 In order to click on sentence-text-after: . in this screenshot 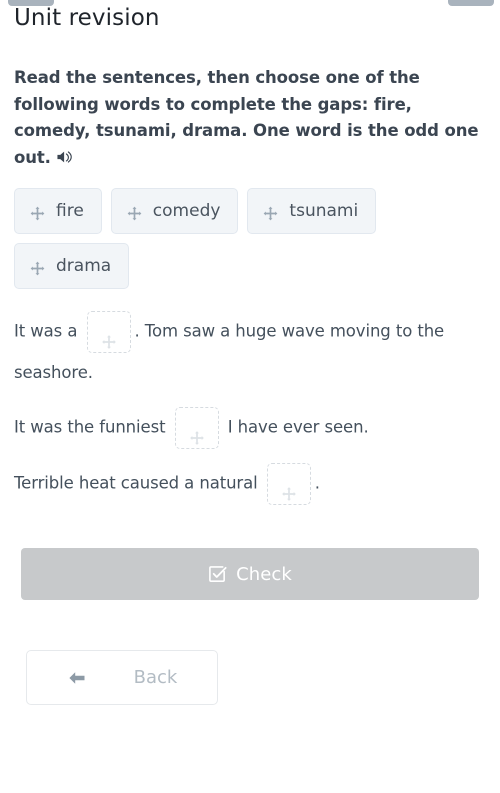, I will do `click(317, 483)`.